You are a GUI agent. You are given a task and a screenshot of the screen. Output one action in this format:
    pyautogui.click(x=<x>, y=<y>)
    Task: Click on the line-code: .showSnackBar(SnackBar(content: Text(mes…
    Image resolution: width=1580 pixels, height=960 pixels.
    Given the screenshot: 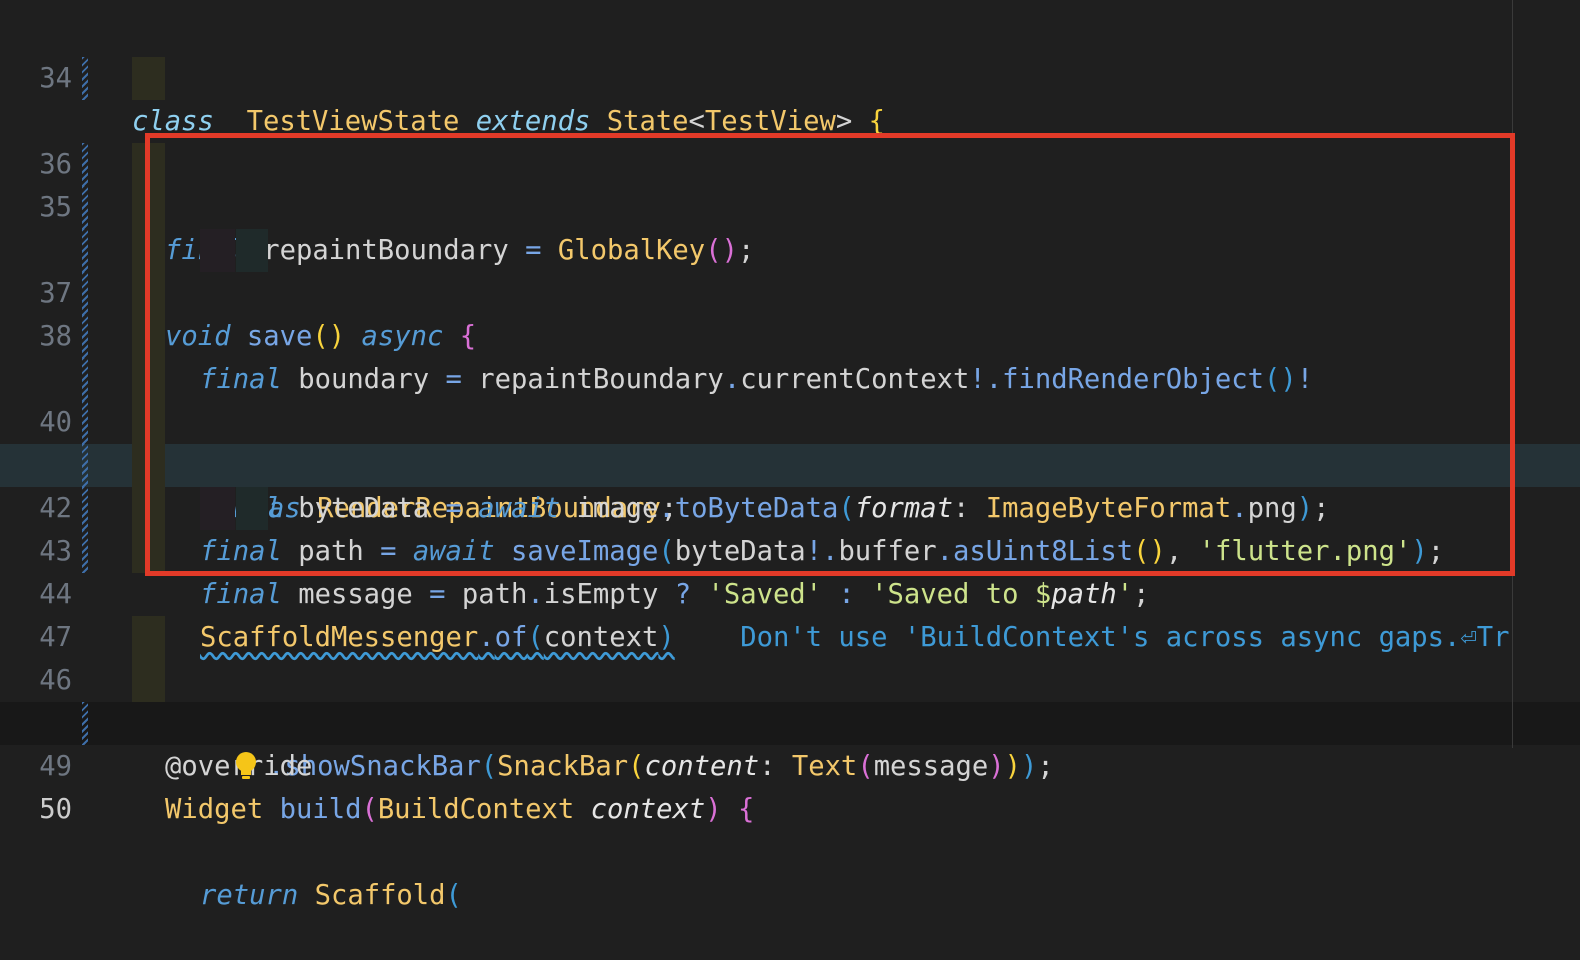 What is the action you would take?
    pyautogui.click(x=661, y=766)
    